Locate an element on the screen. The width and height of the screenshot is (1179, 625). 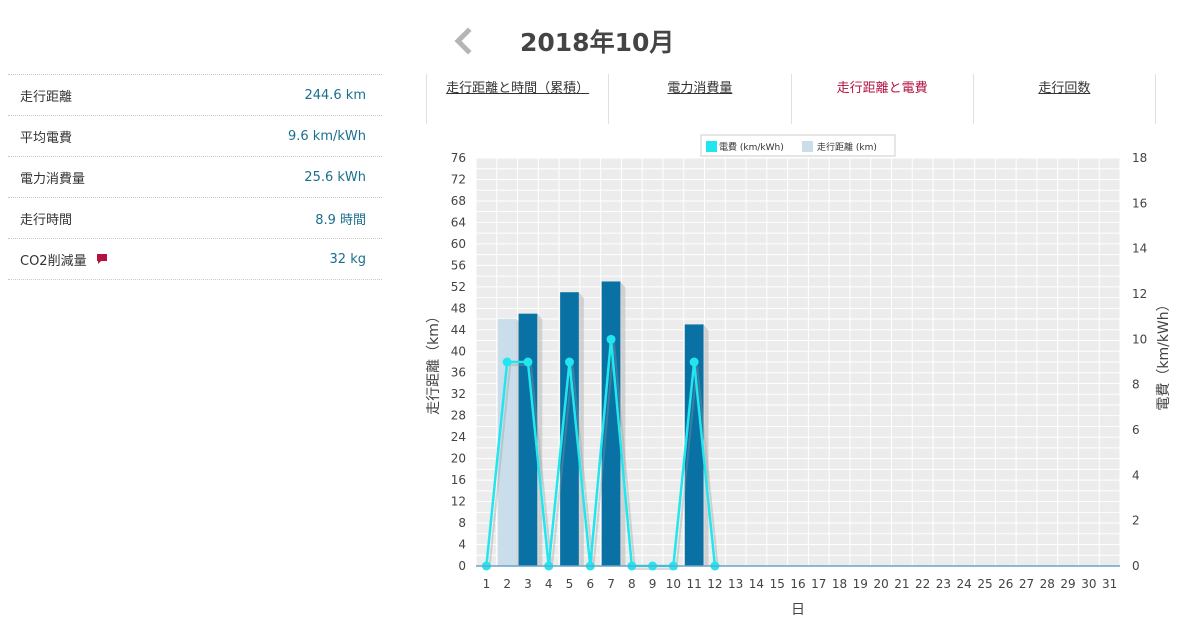
tab-trip-count: 走行回数 is located at coordinates (1064, 99).